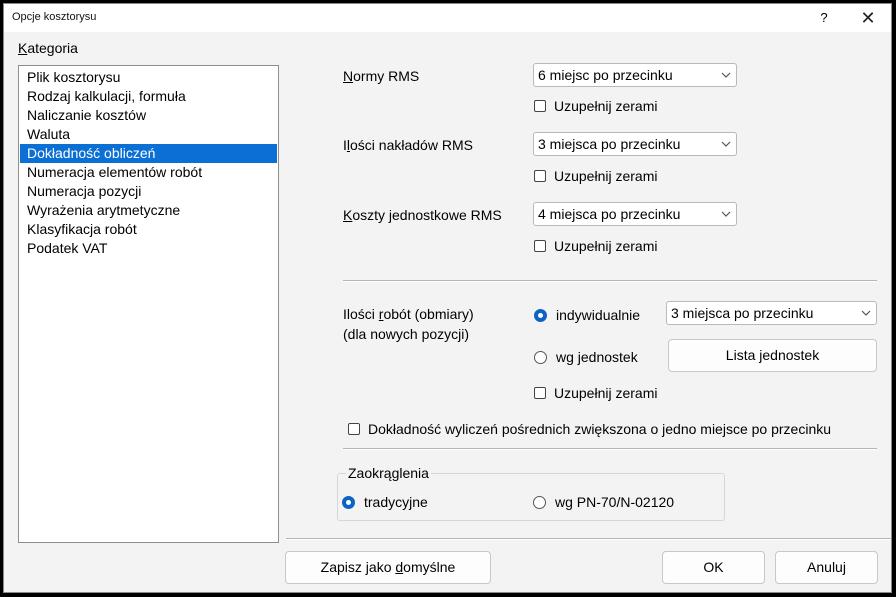  What do you see at coordinates (148, 134) in the screenshot?
I see `category-item: Waluta` at bounding box center [148, 134].